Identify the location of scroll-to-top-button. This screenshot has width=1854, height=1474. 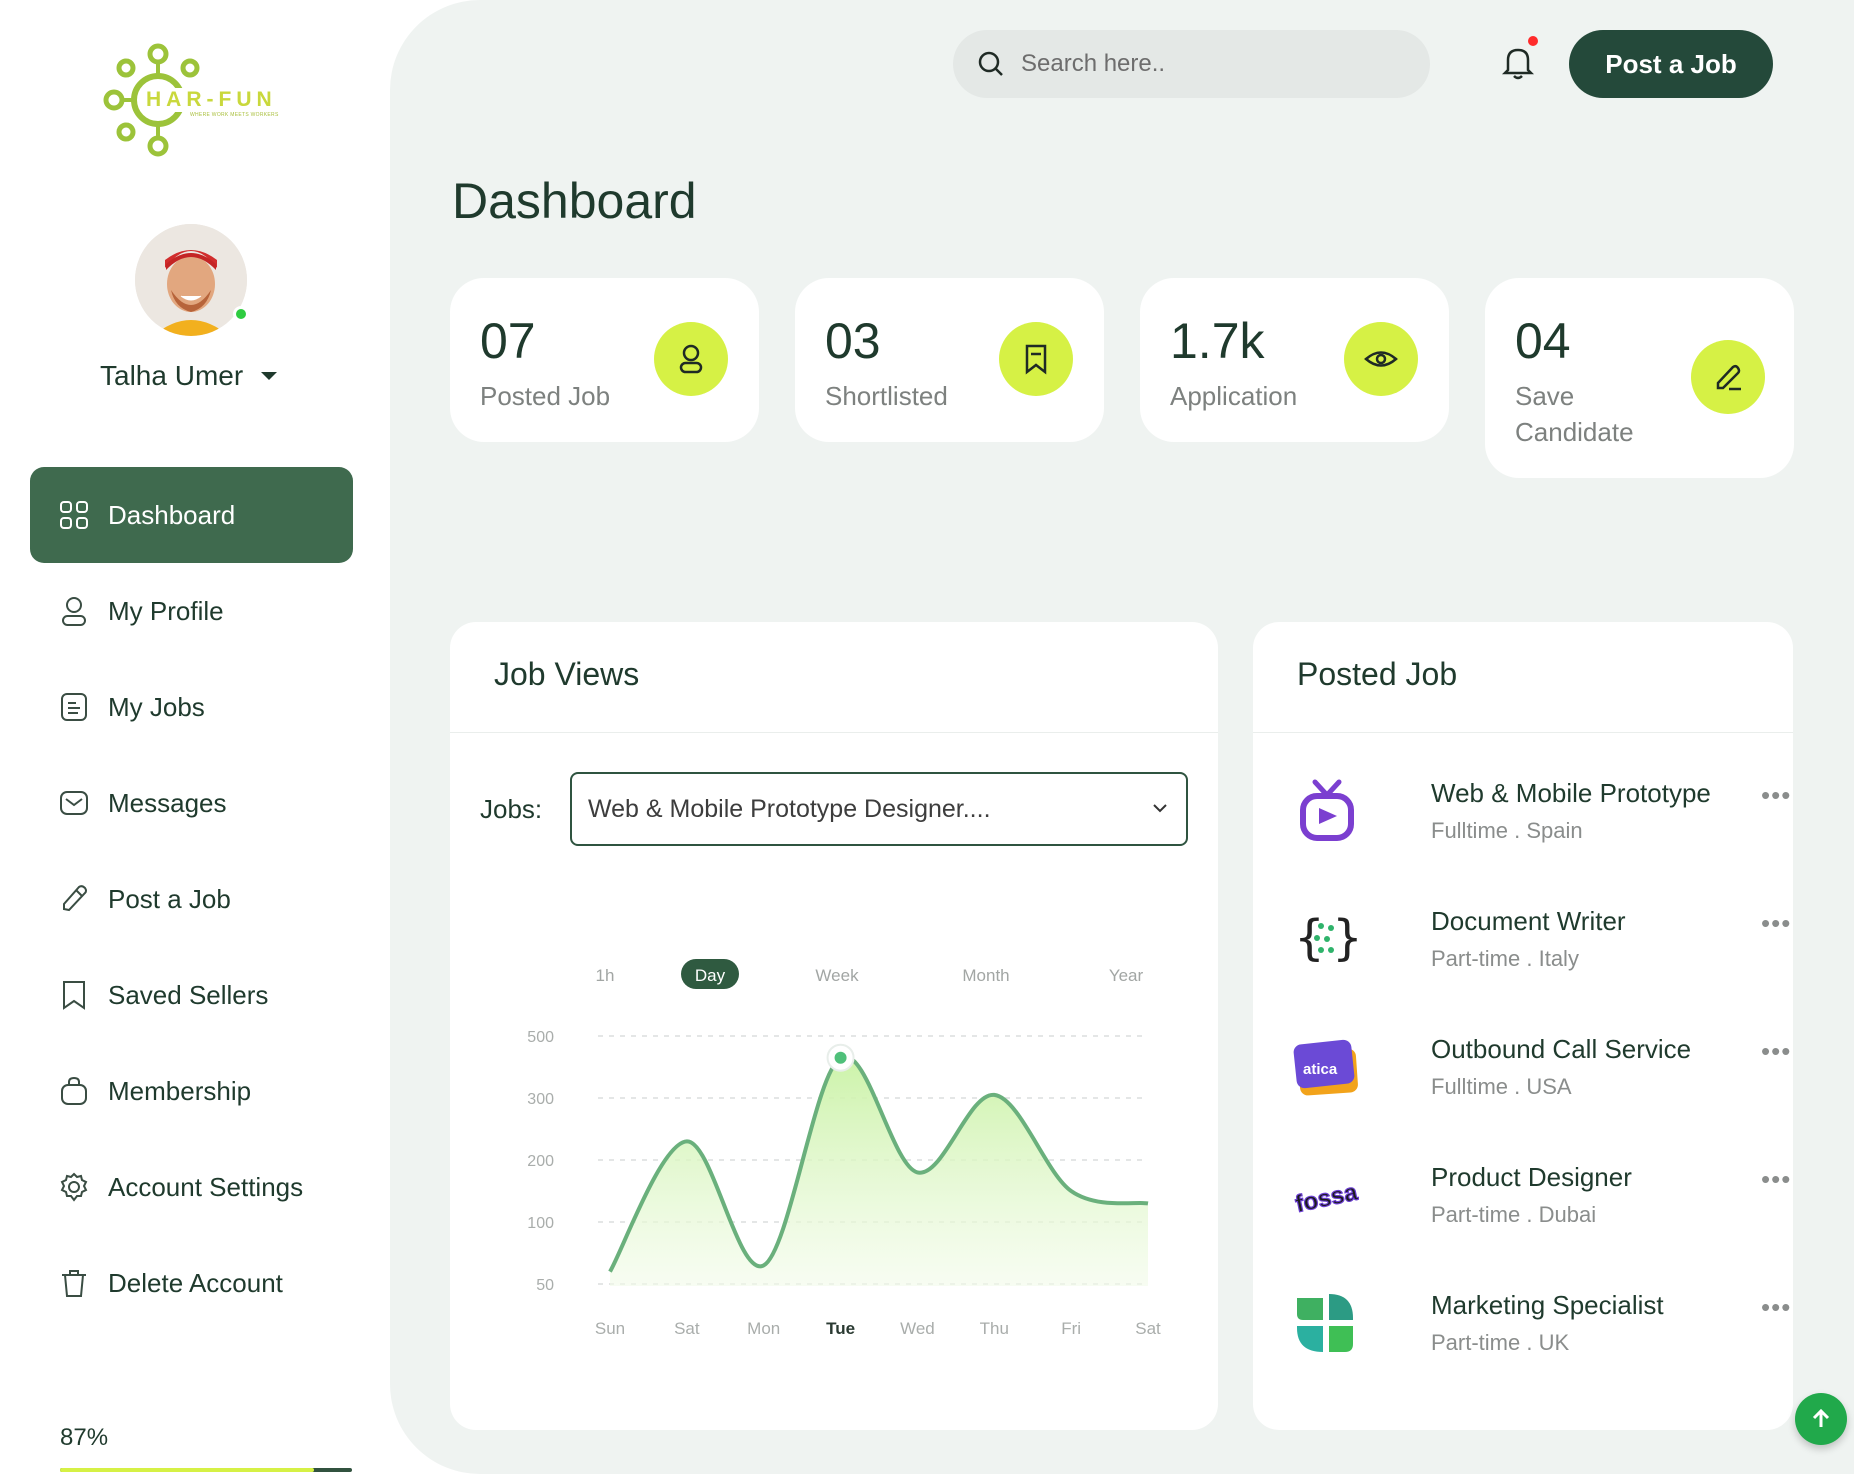
(1821, 1419).